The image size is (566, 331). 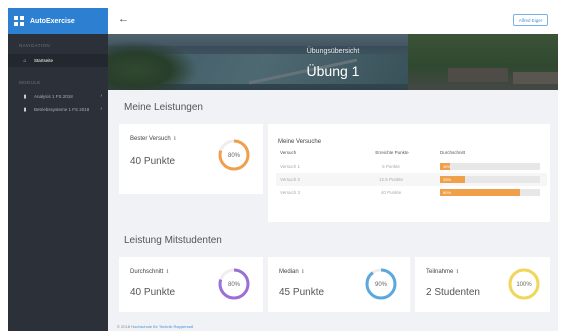 I want to click on header-banner: Übungsübersicht Übung 1, so click(x=333, y=62).